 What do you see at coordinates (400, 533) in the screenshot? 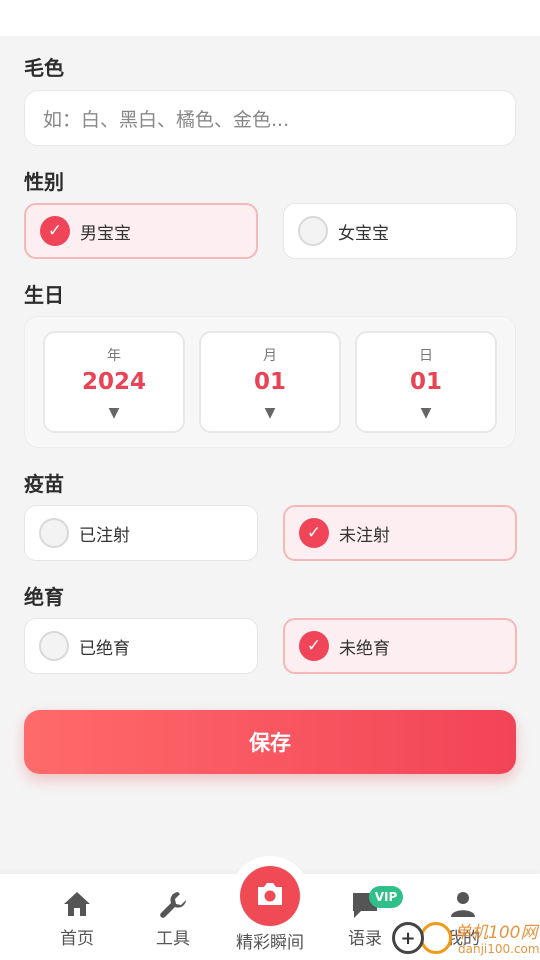
I see `vaccine-option-not-done: ✓ 未注射` at bounding box center [400, 533].